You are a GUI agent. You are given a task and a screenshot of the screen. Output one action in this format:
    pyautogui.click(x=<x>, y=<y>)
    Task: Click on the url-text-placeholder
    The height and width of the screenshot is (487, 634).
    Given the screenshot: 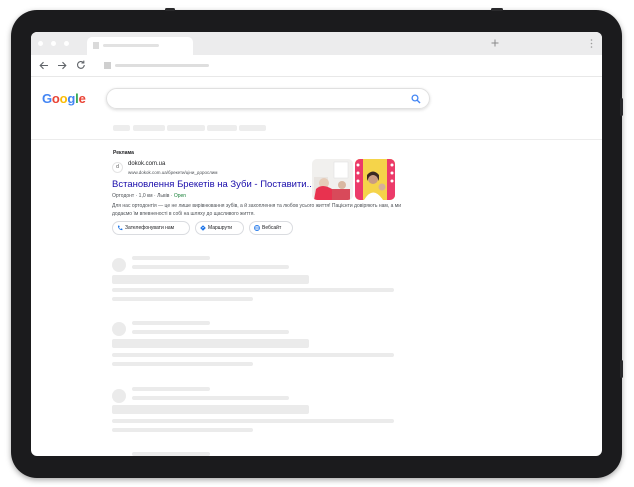 What is the action you would take?
    pyautogui.click(x=162, y=65)
    